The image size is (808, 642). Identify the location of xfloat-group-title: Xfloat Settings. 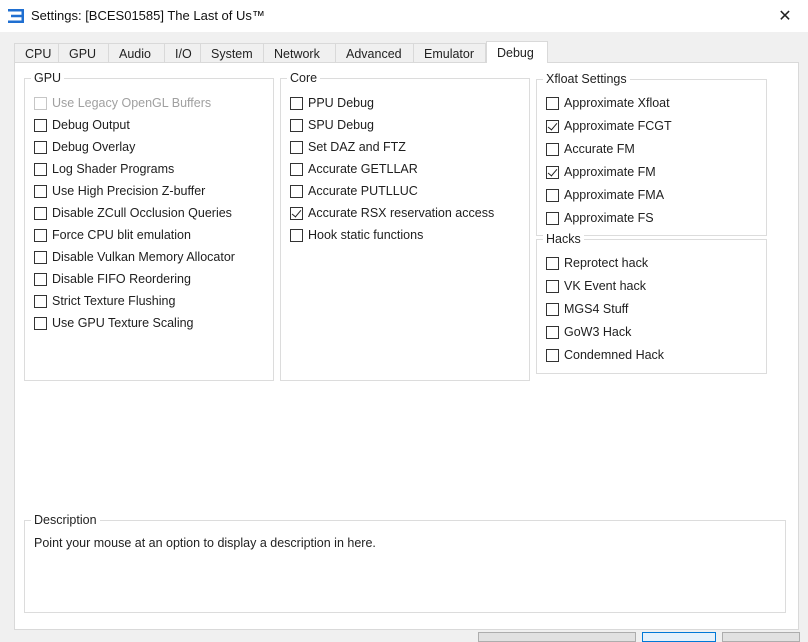
(586, 79).